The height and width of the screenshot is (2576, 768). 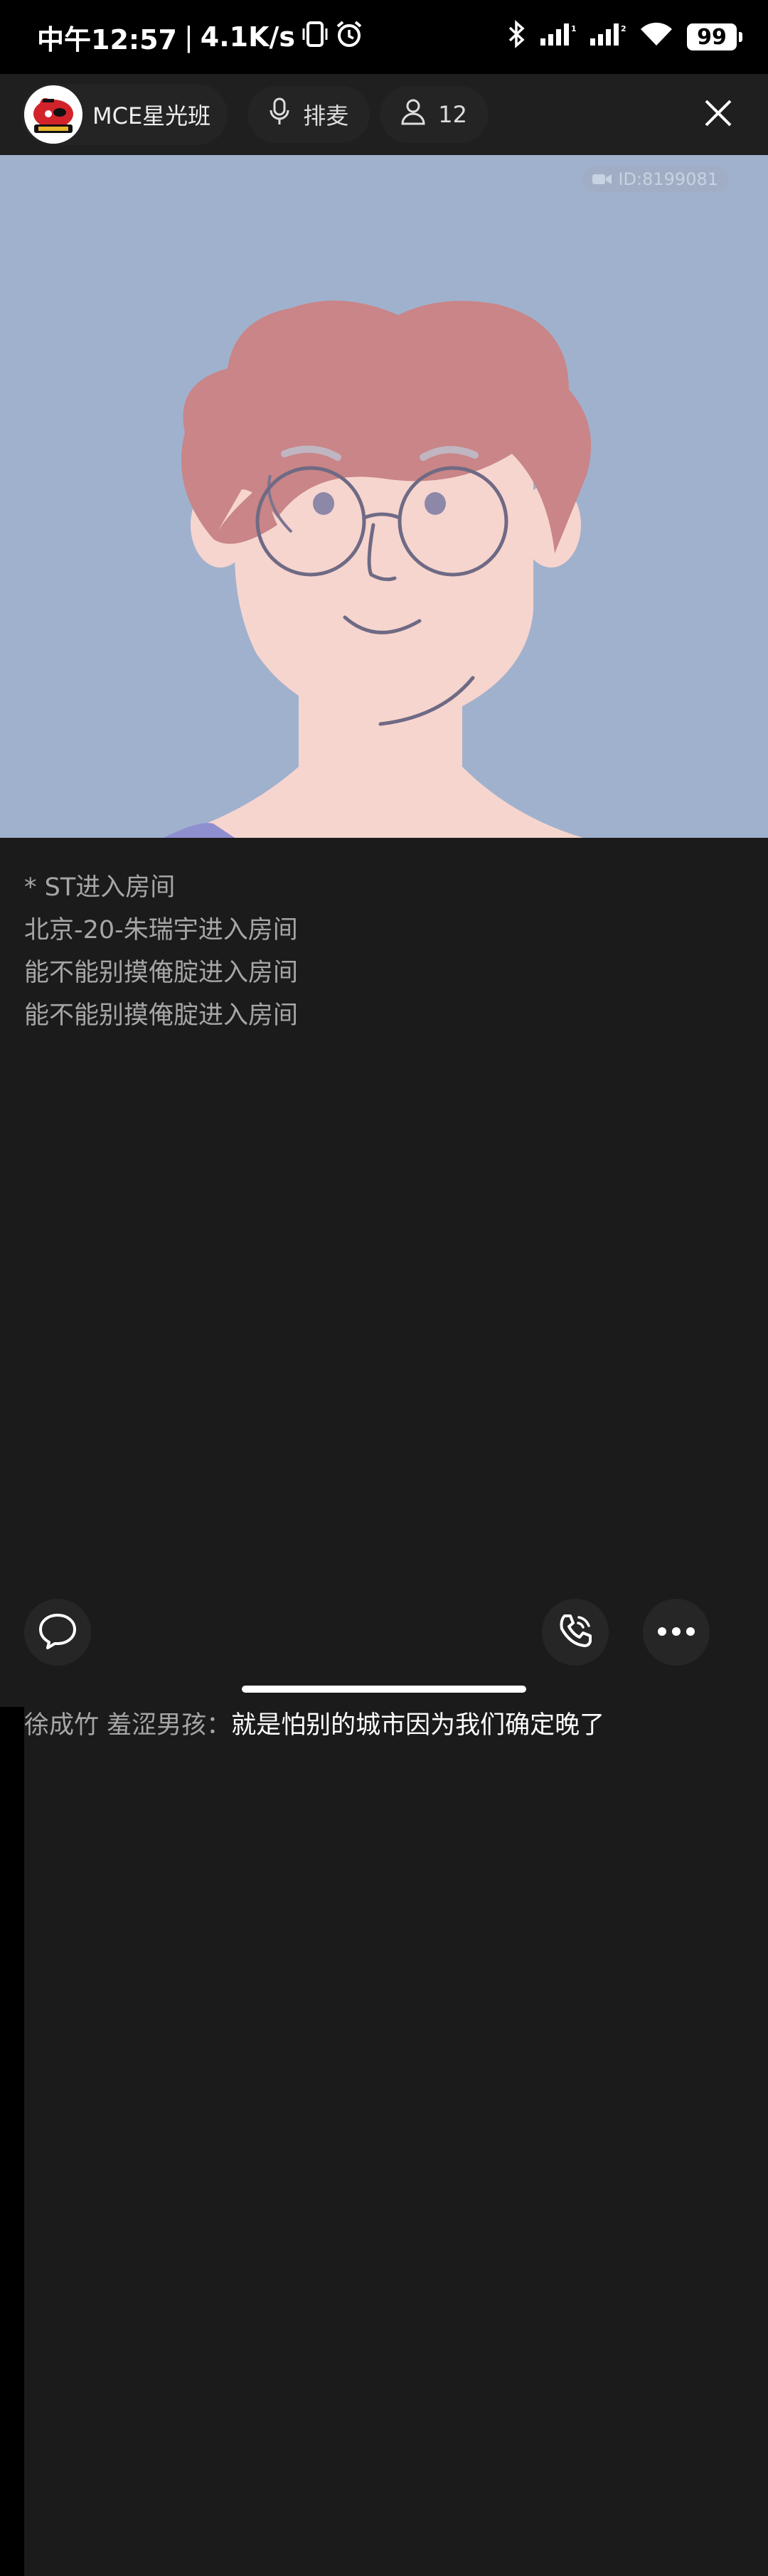 I want to click on message-sender: 北京-20-朱瑞宇进入房间, so click(x=161, y=930).